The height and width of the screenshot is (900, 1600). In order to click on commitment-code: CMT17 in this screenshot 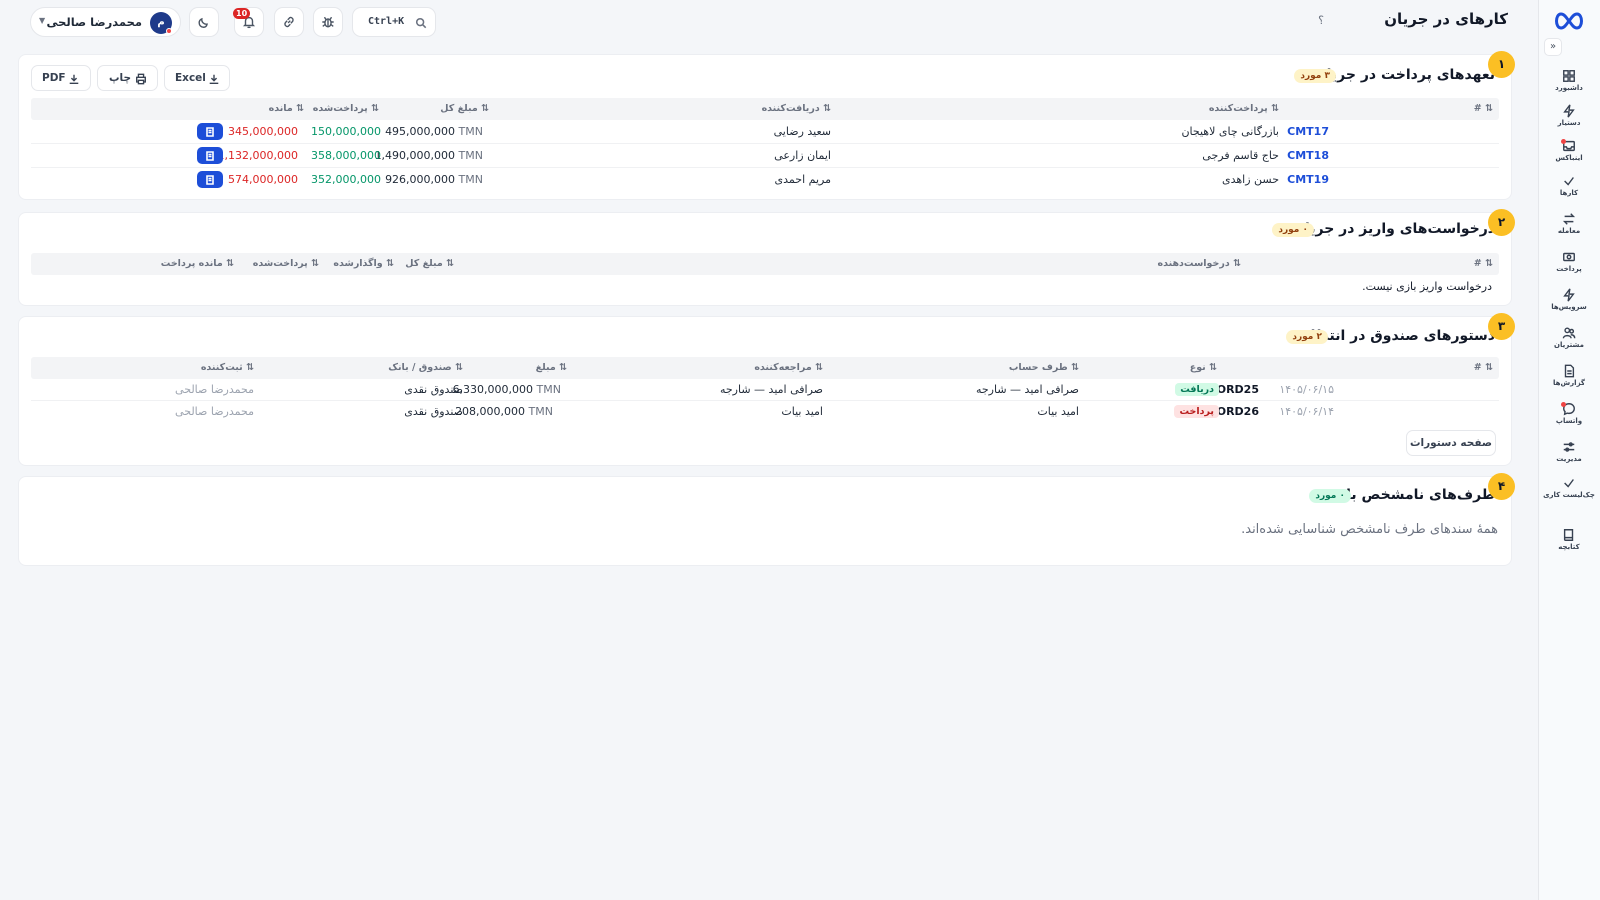, I will do `click(1308, 131)`.